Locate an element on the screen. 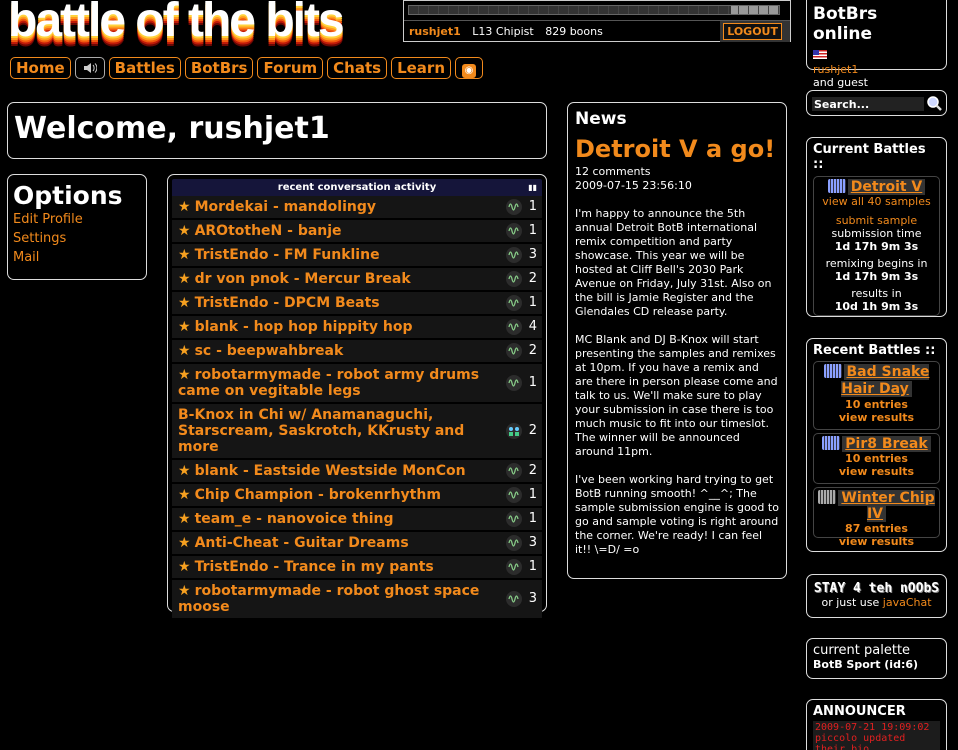 The height and width of the screenshot is (750, 958). conversation-row: ★ team_e - nanovoice thing 1 is located at coordinates (357, 520).